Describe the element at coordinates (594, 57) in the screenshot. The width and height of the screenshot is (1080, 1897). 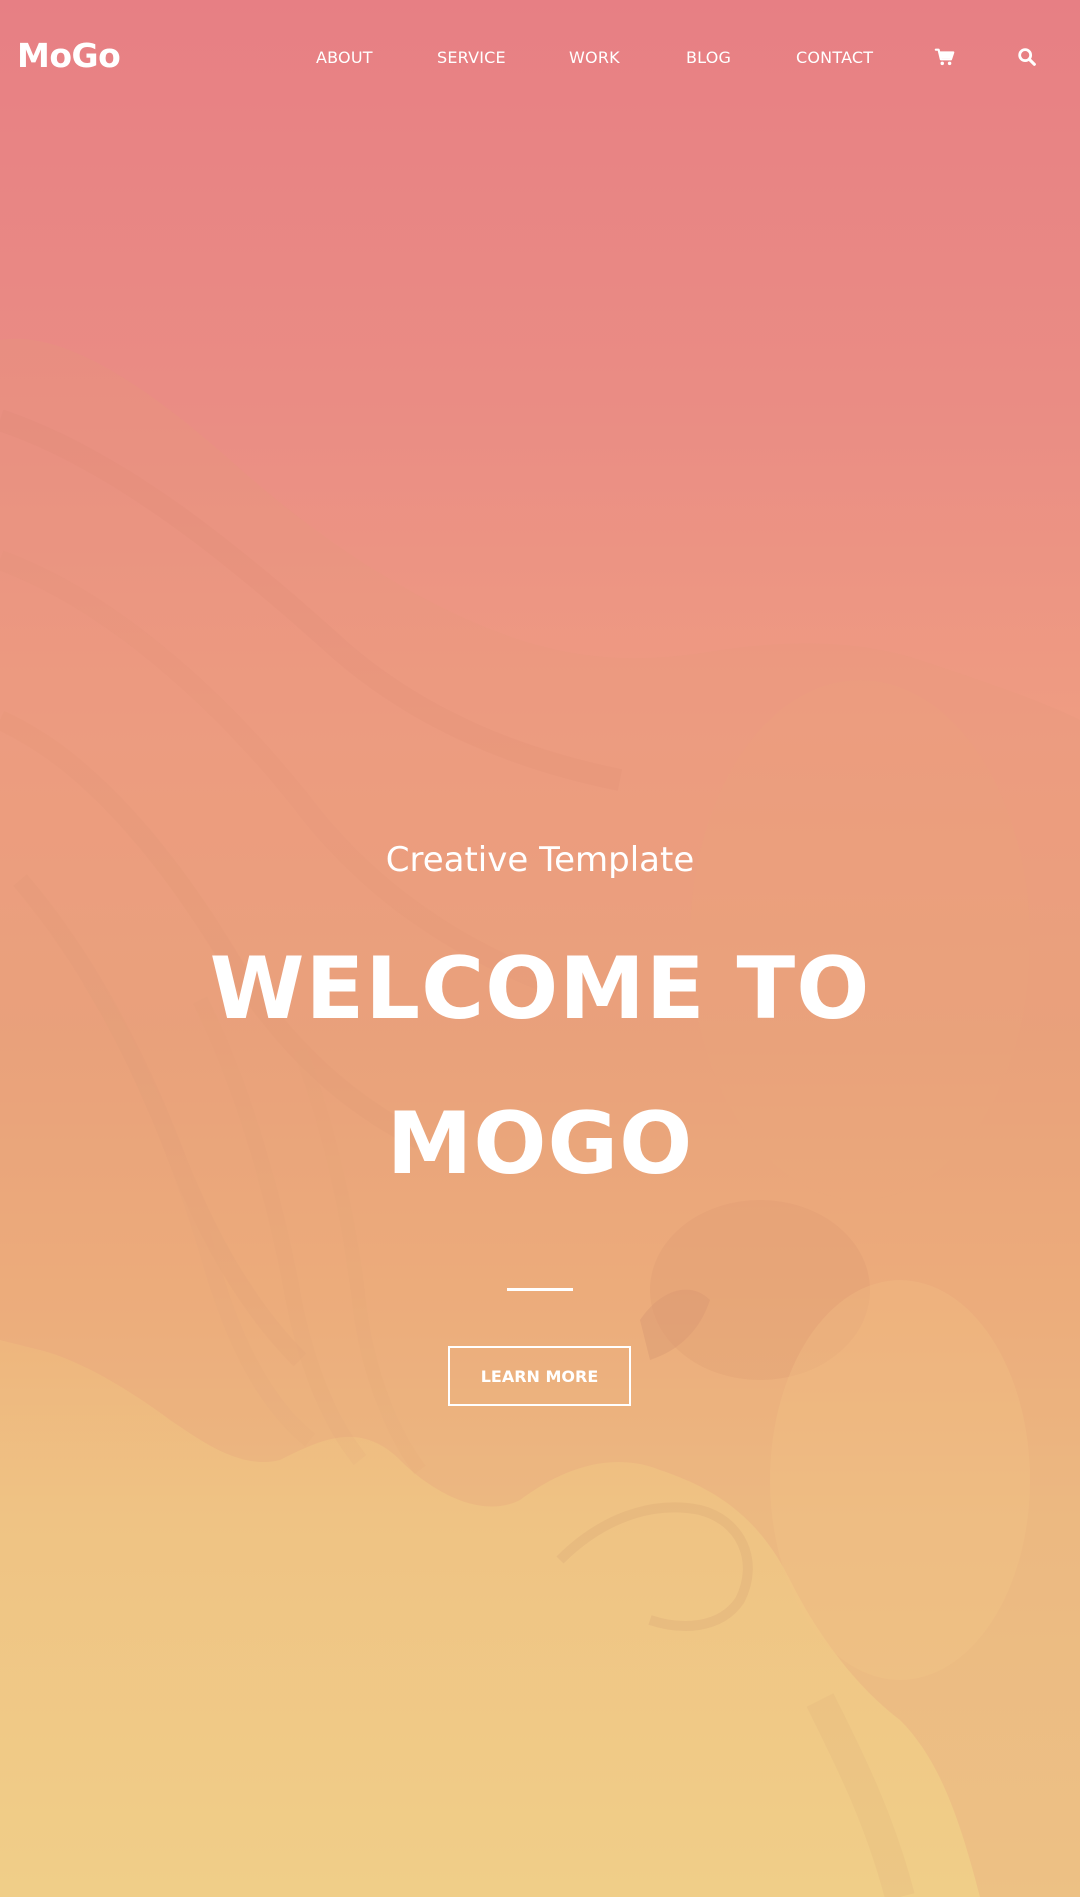
I see `nav-item-work: WORK` at that location.